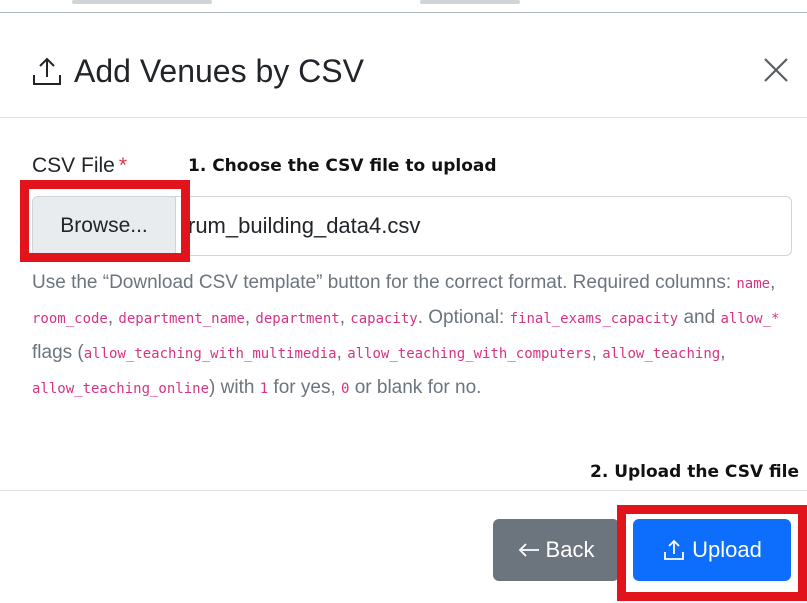 This screenshot has height=603, width=807. Describe the element at coordinates (70, 319) in the screenshot. I see `column-code: room_code` at that location.